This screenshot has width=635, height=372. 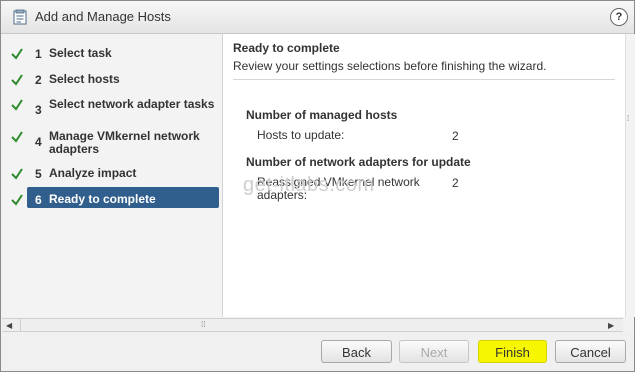 I want to click on scroll-grip-icon: ⁞, so click(x=628, y=118).